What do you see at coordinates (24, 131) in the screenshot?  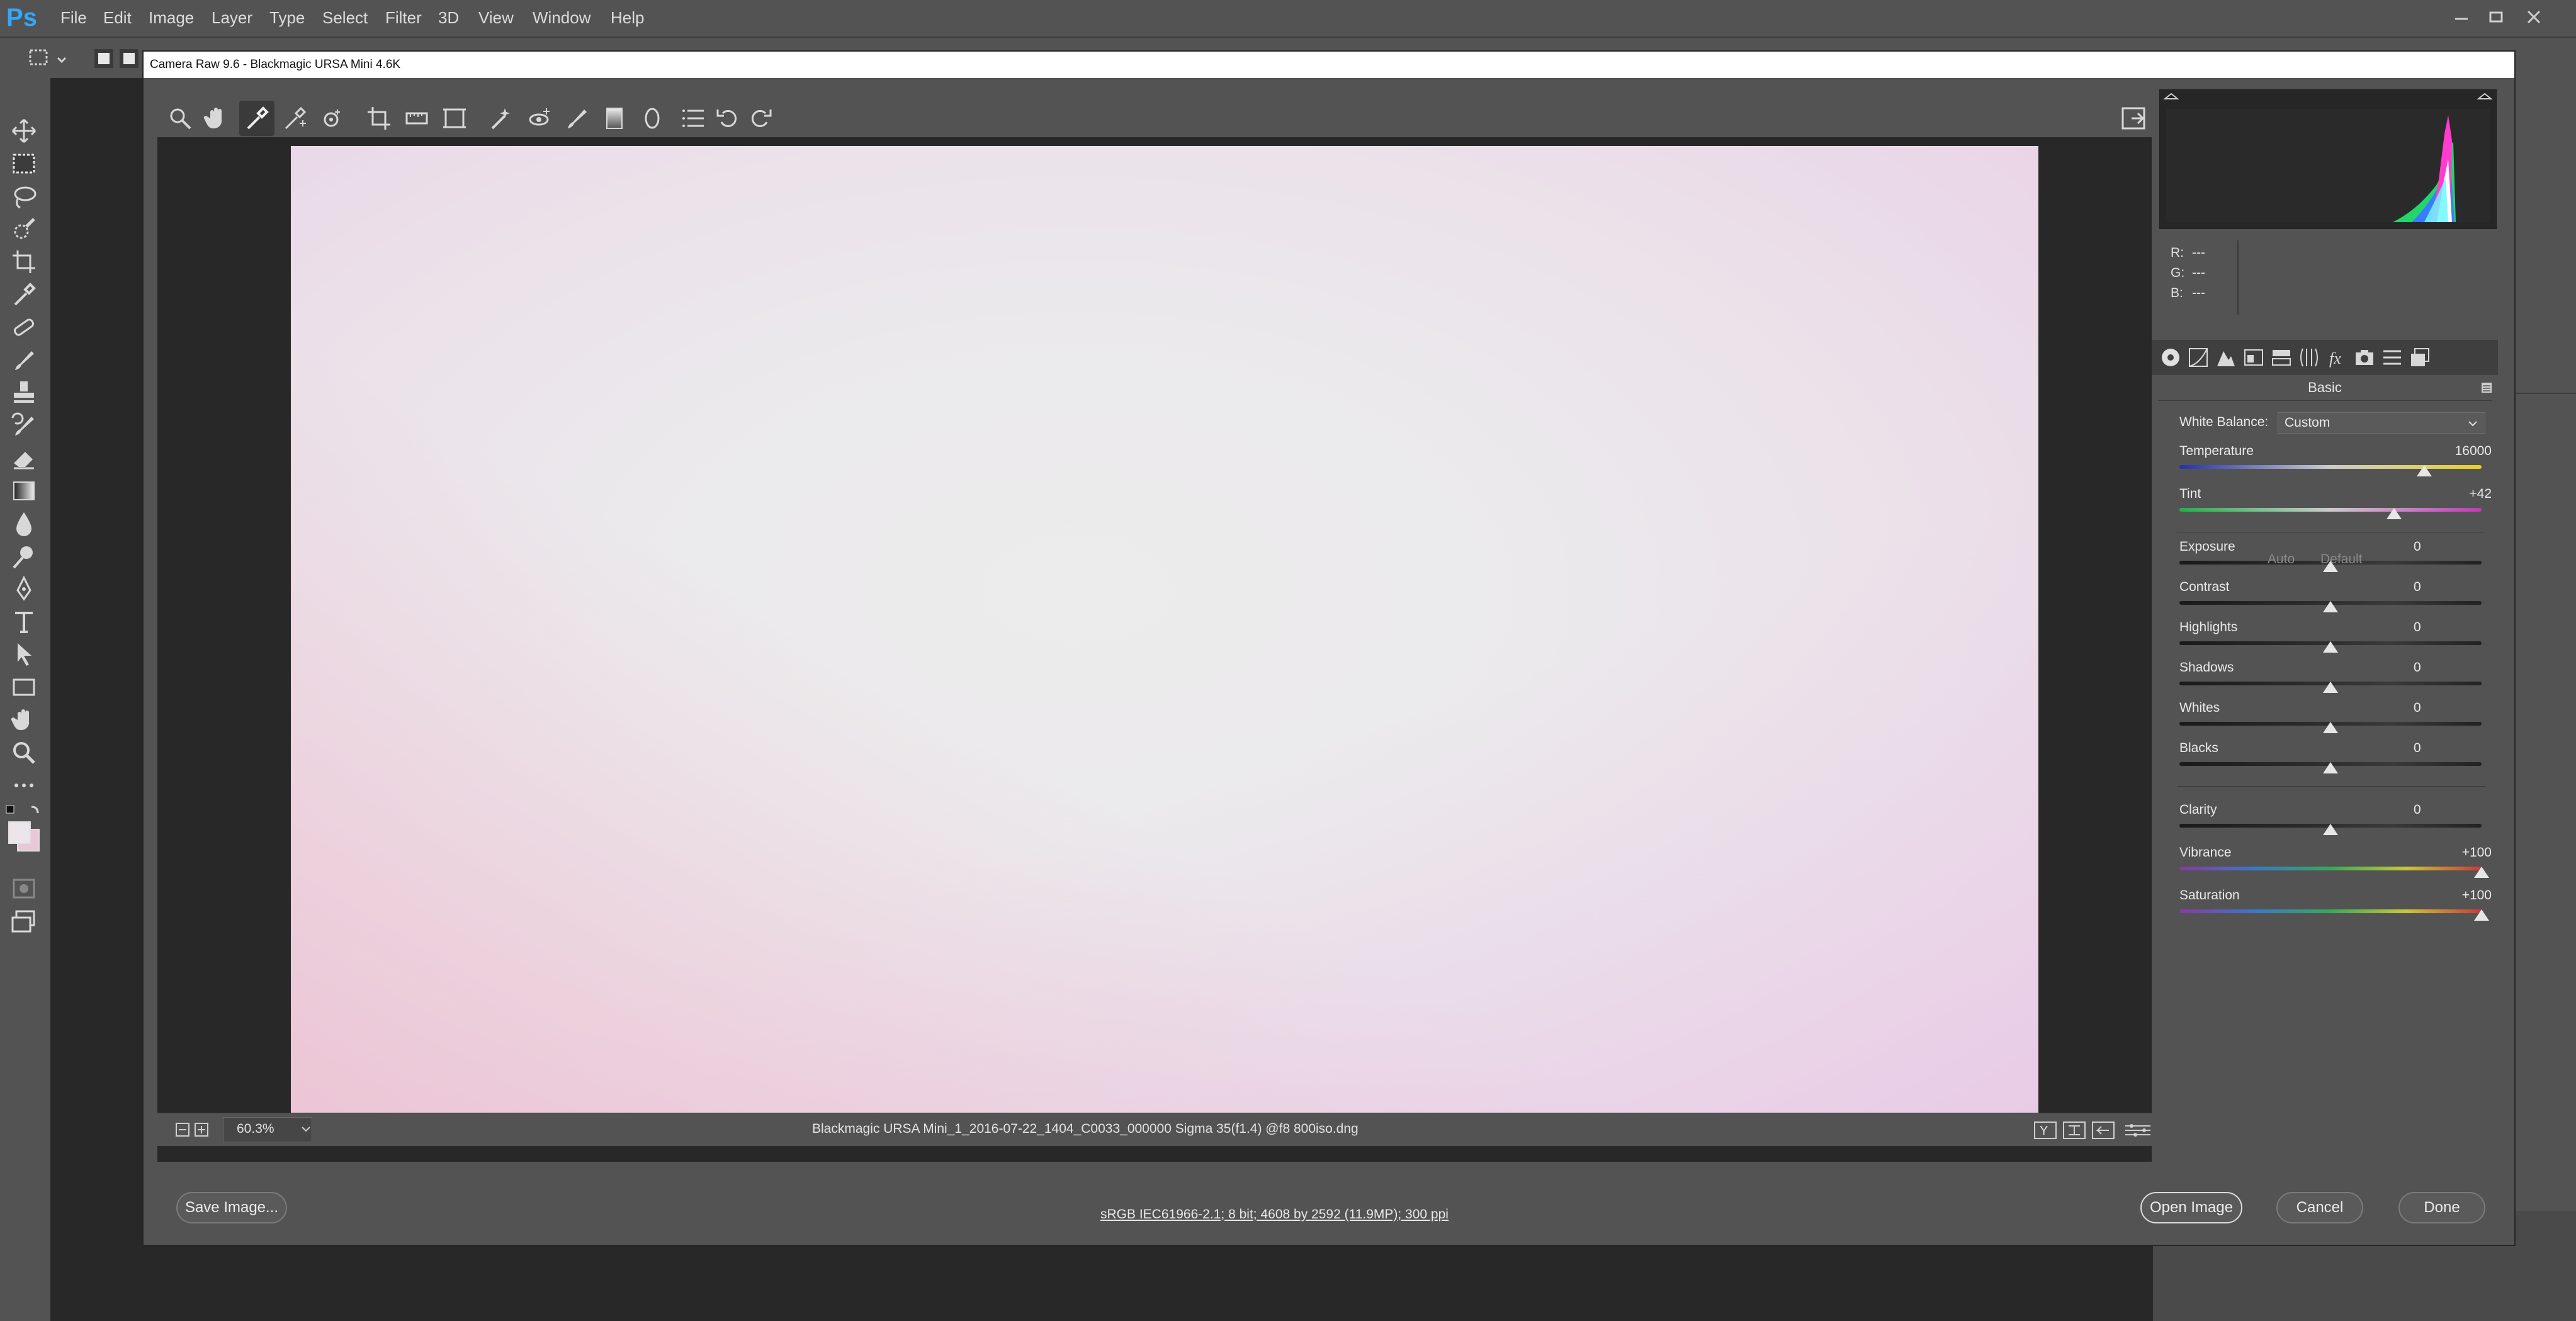 I see `move-tool-icon` at bounding box center [24, 131].